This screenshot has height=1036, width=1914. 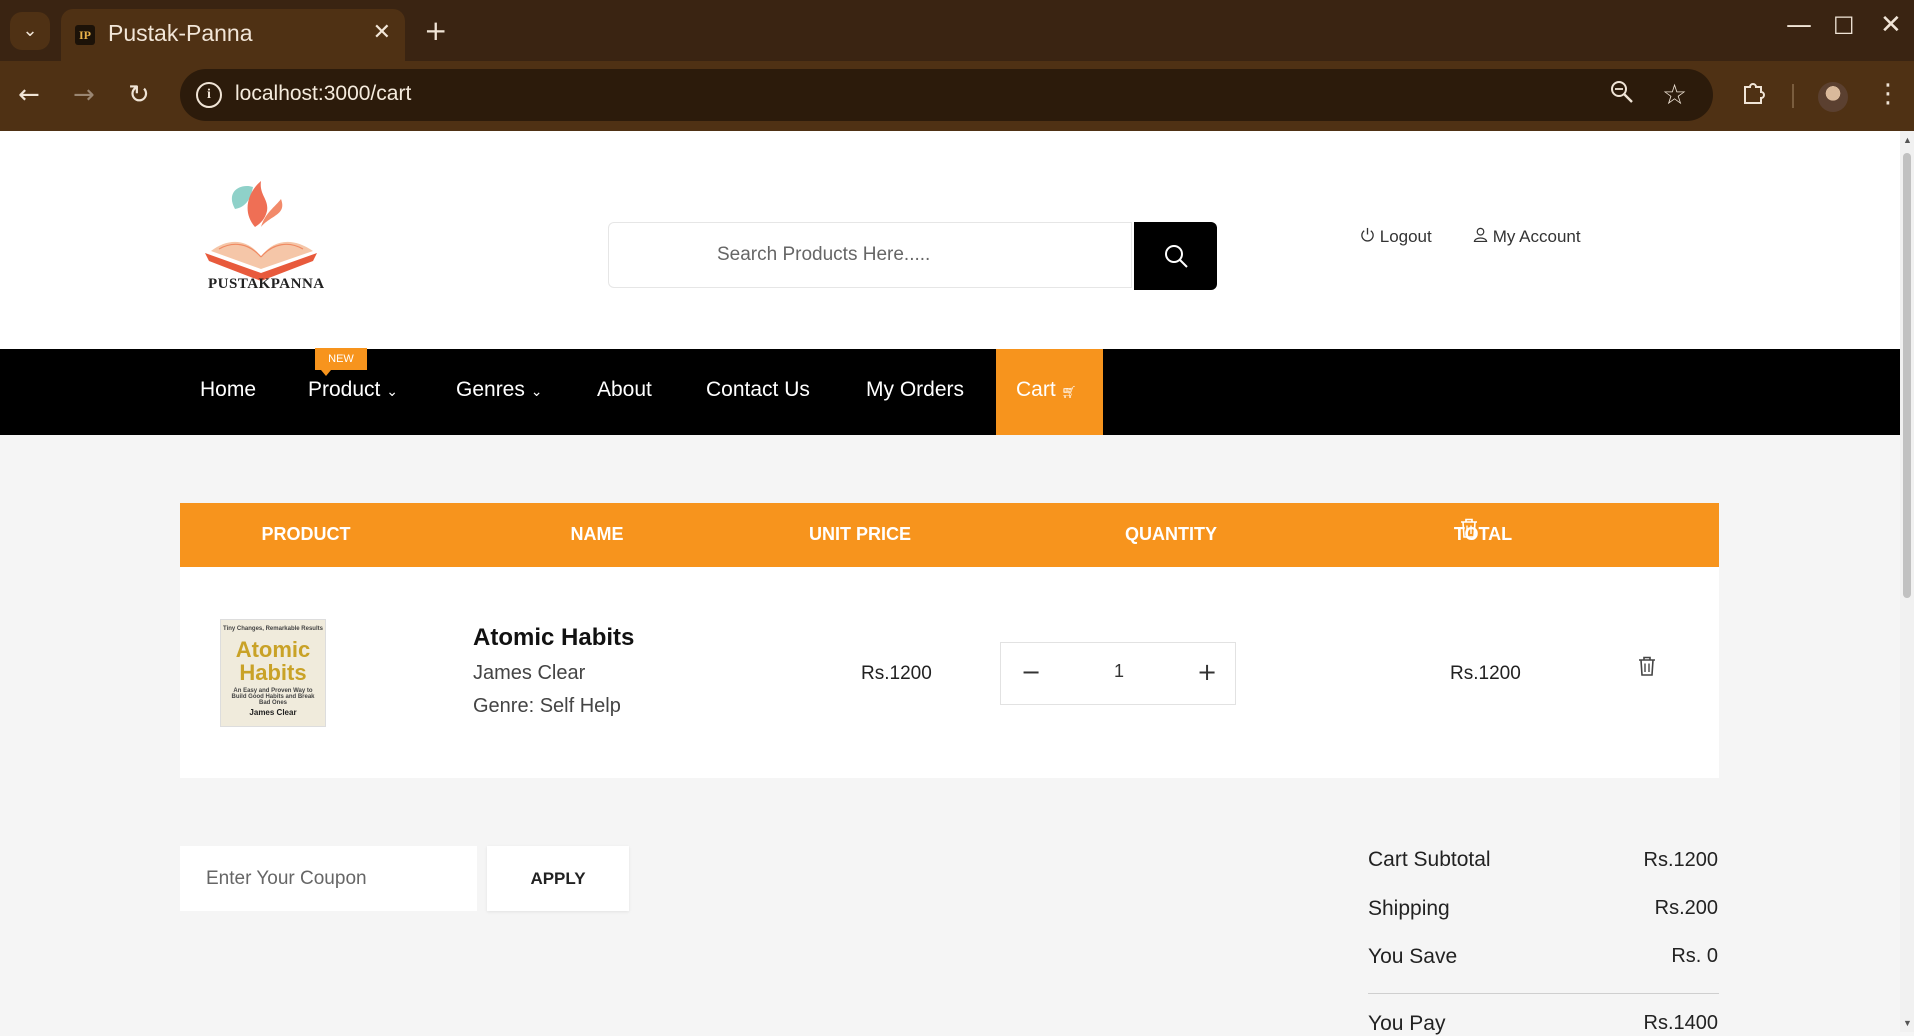 I want to click on nav-my-orders-label: My Orders, so click(x=915, y=389).